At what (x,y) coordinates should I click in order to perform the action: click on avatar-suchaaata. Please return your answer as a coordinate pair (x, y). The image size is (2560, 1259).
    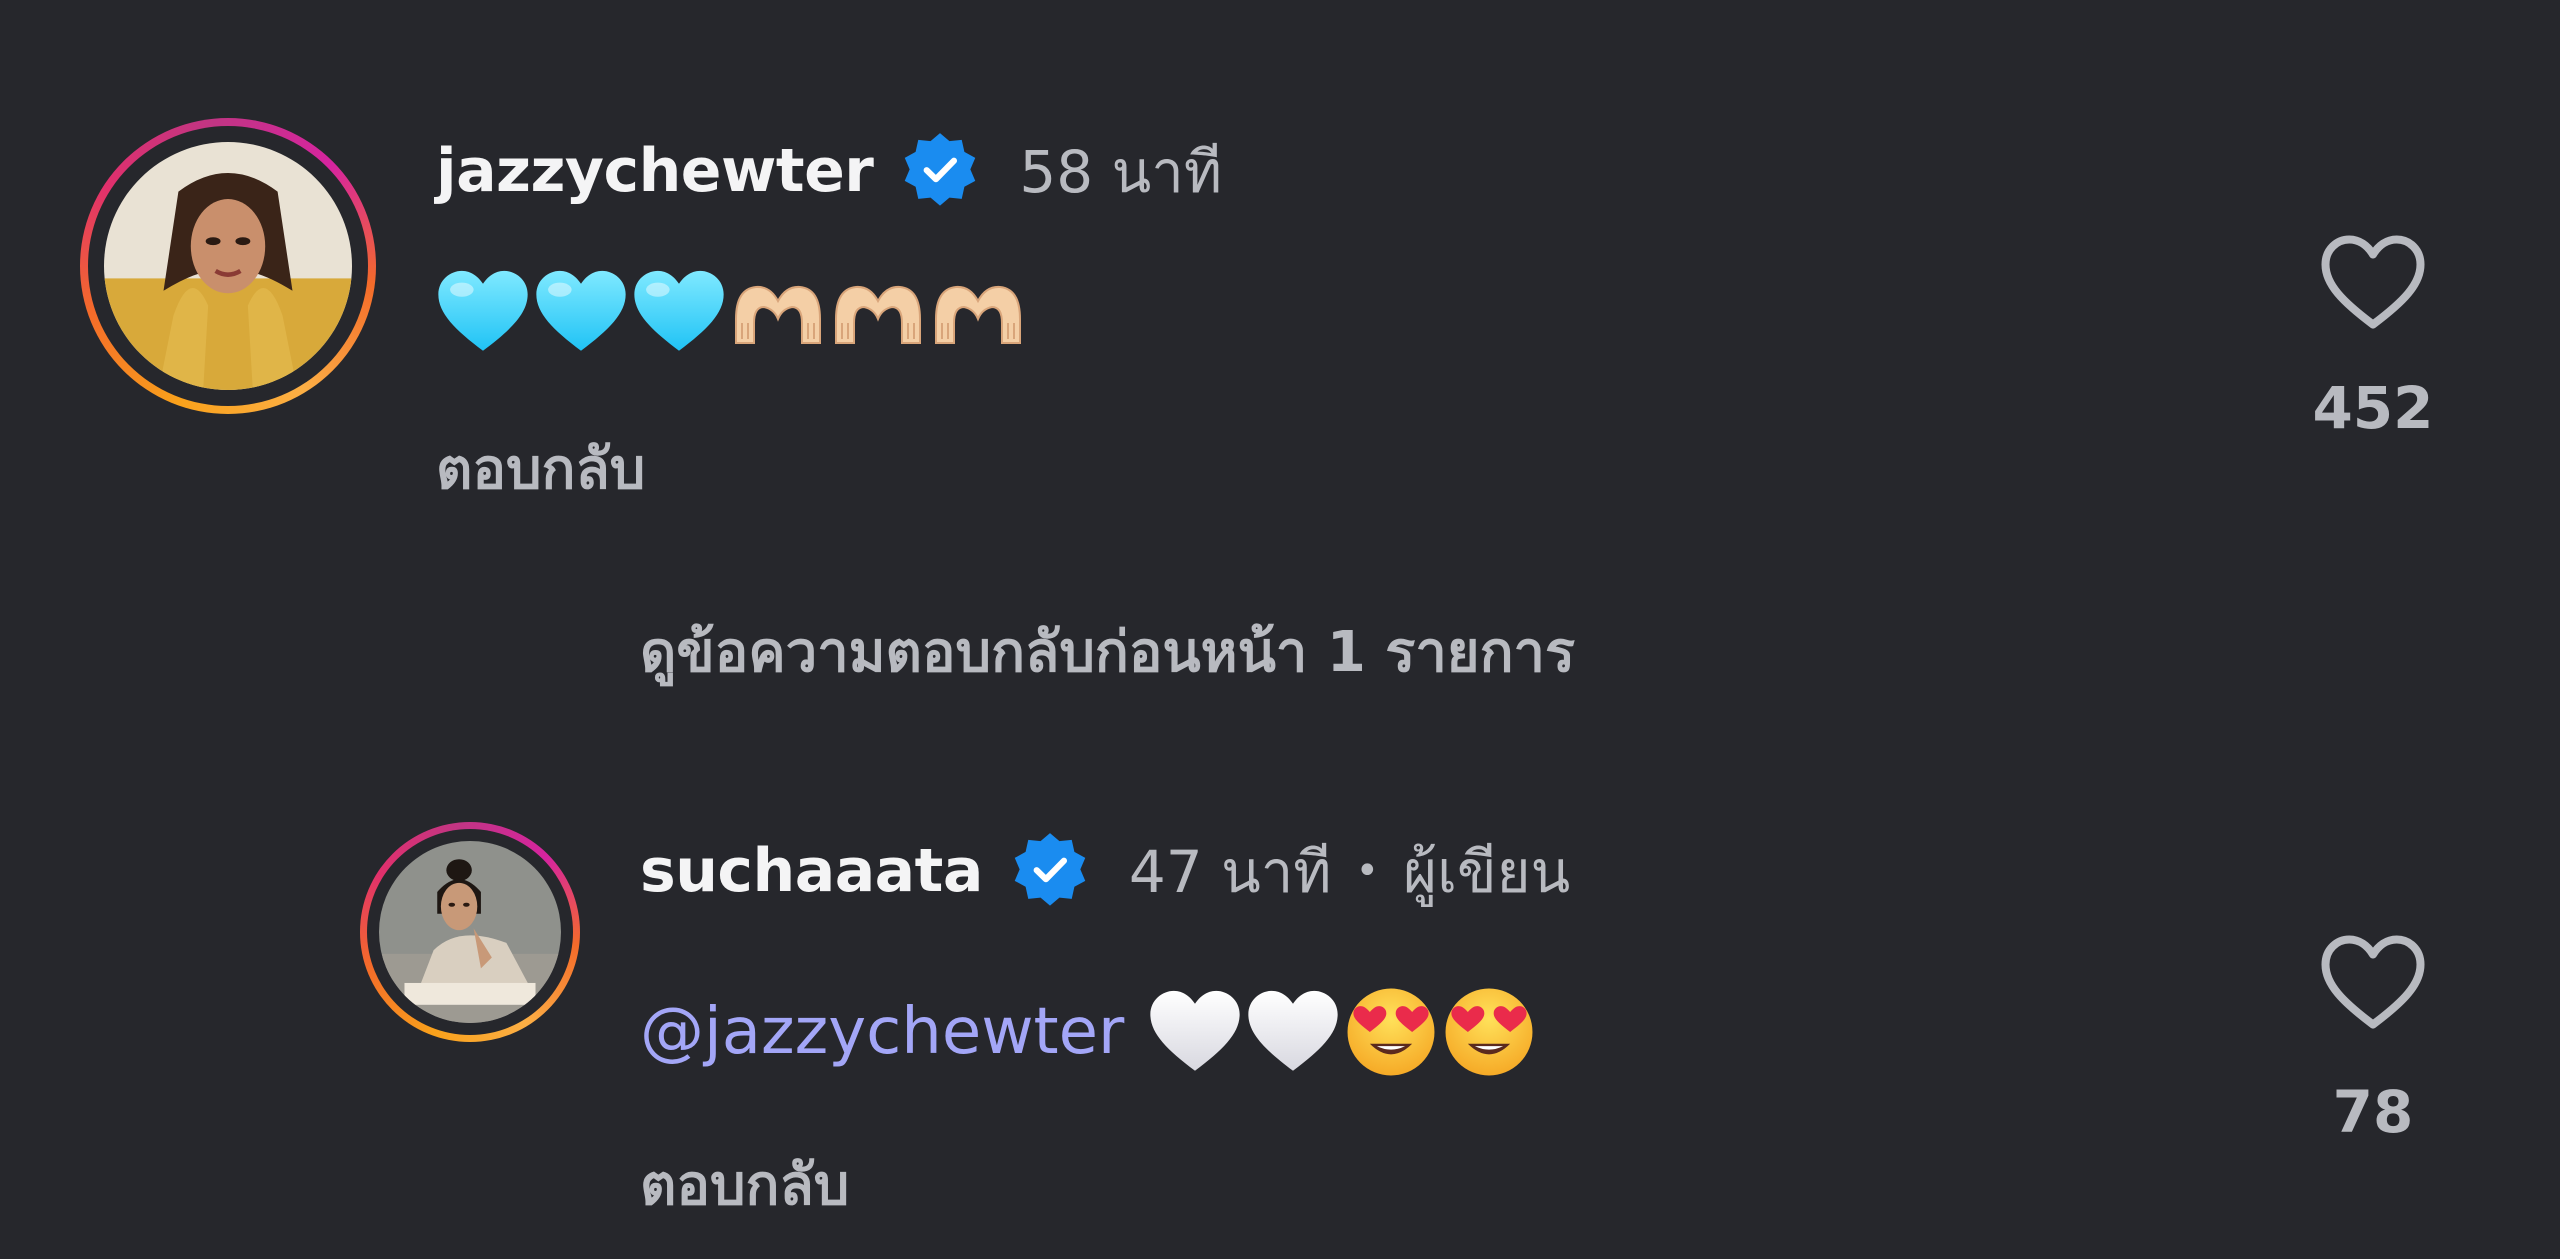
    Looking at the image, I should click on (470, 932).